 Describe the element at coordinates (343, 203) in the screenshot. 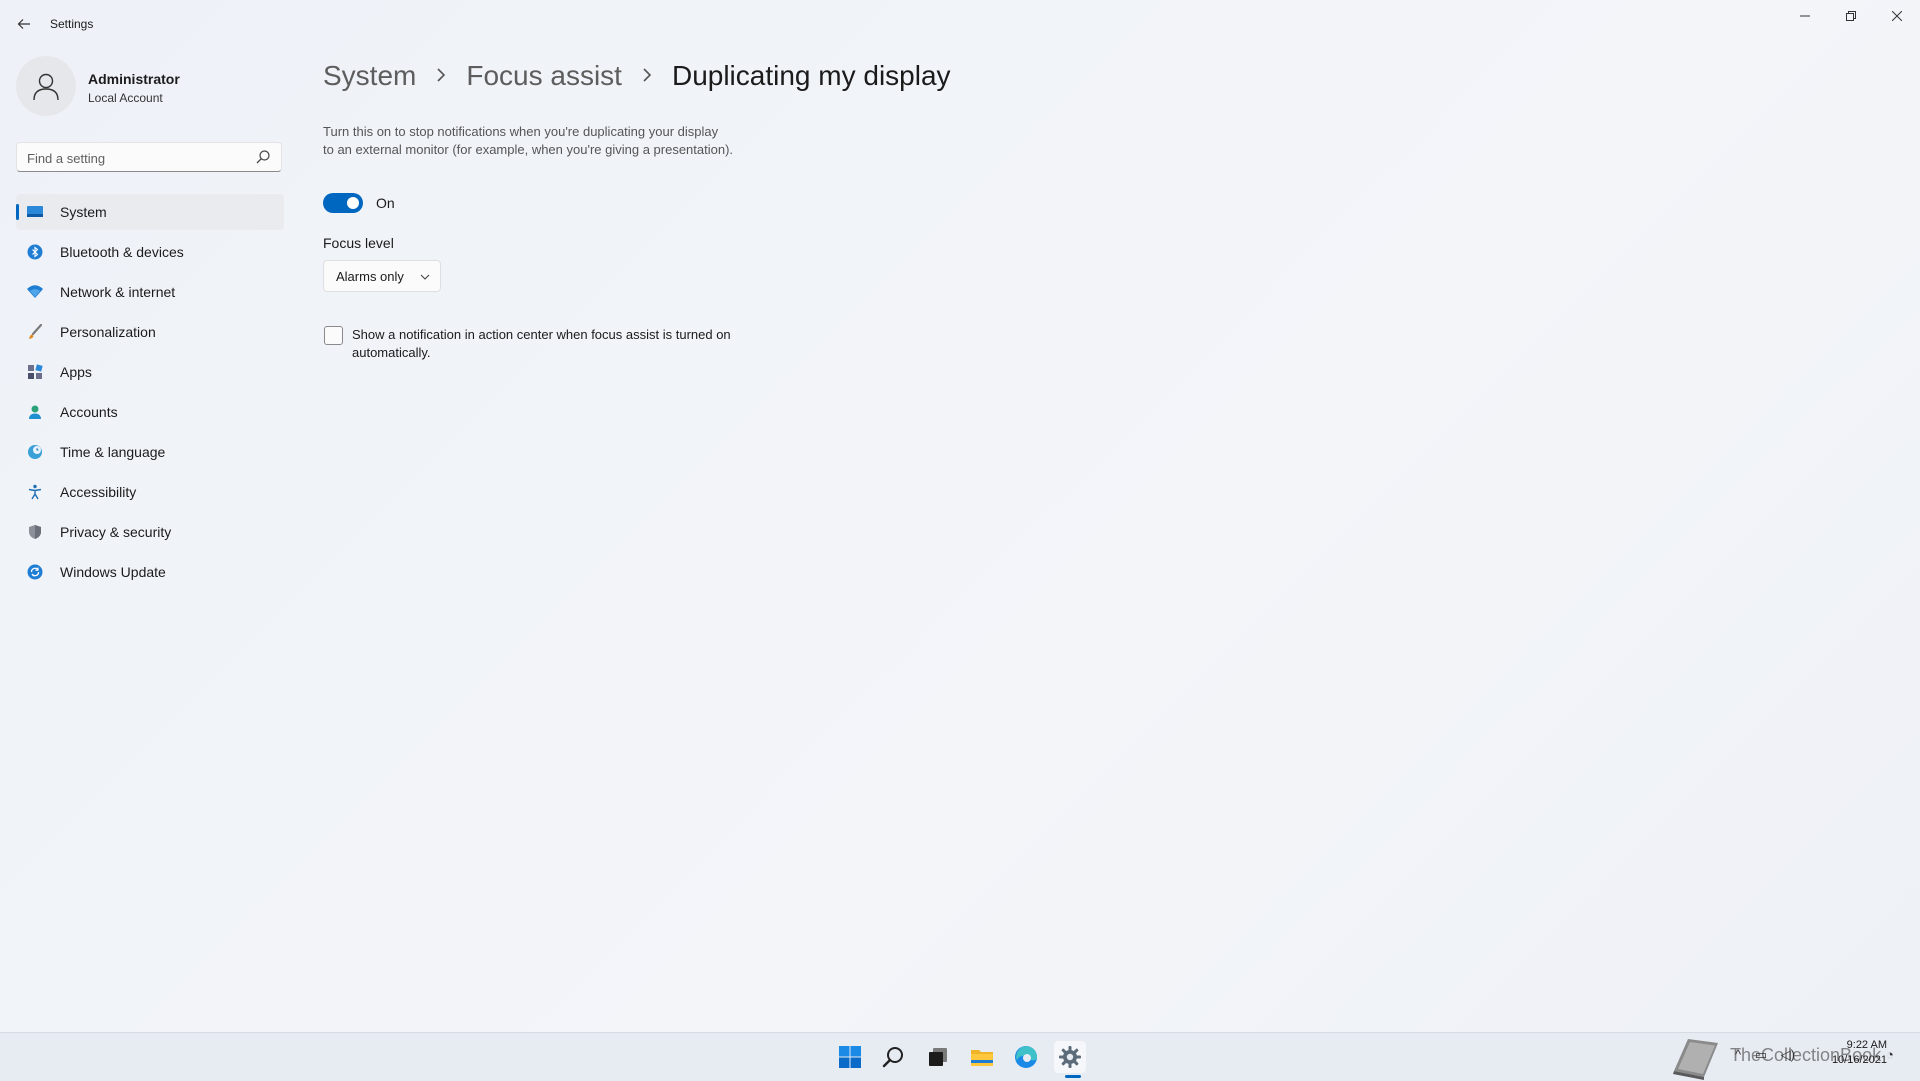

I see `duplicating-display-toggle` at that location.